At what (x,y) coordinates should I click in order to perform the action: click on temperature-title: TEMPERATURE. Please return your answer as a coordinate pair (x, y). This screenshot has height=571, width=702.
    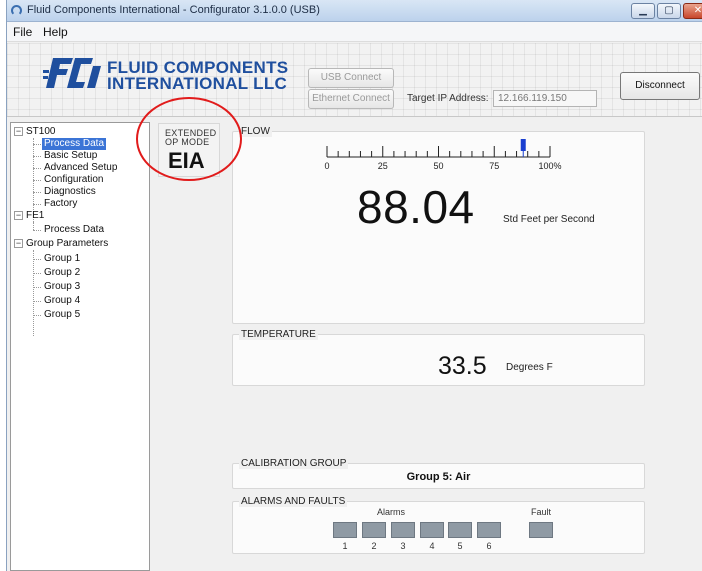
    Looking at the image, I should click on (278, 334).